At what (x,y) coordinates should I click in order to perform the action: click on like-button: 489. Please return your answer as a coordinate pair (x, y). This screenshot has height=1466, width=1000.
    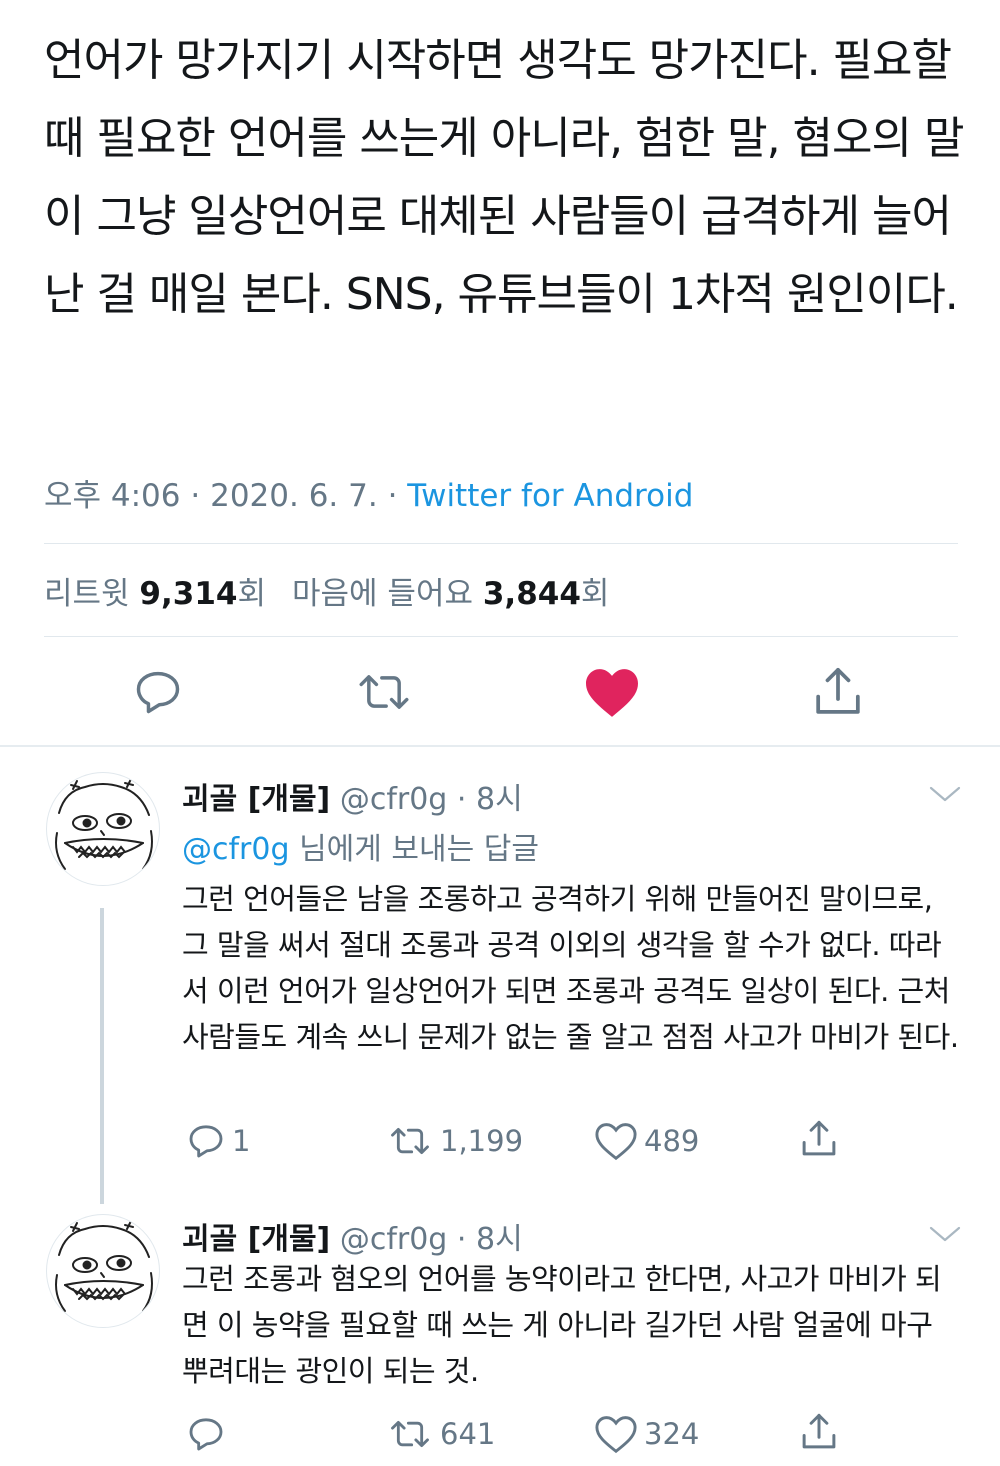
    Looking at the image, I should click on (646, 1141).